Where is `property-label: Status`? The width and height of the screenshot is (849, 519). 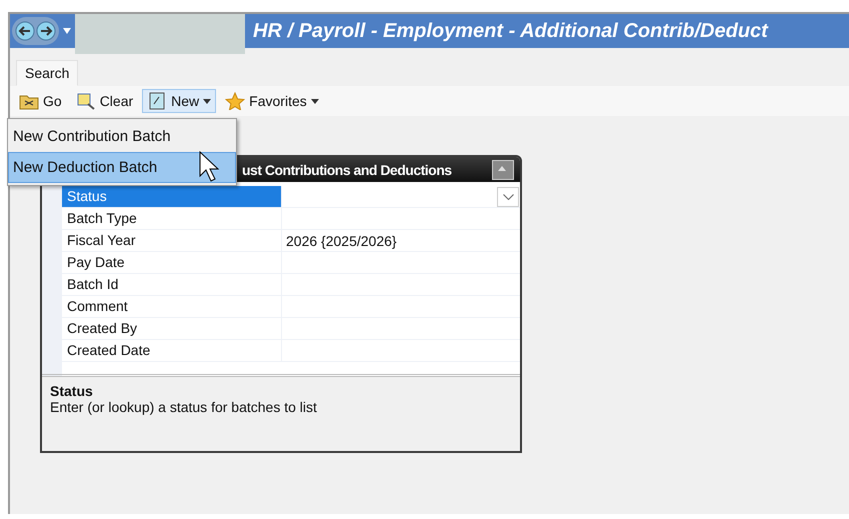 property-label: Status is located at coordinates (172, 196).